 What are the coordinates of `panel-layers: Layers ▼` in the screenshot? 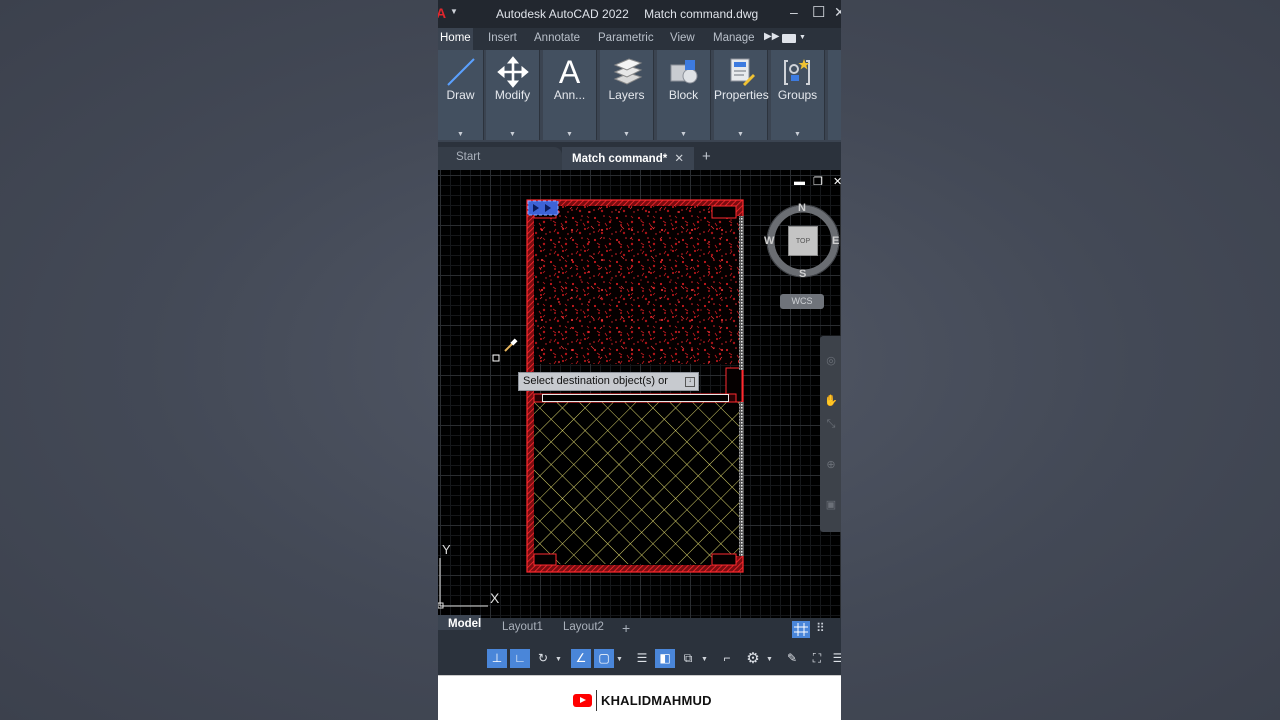 It's located at (627, 95).